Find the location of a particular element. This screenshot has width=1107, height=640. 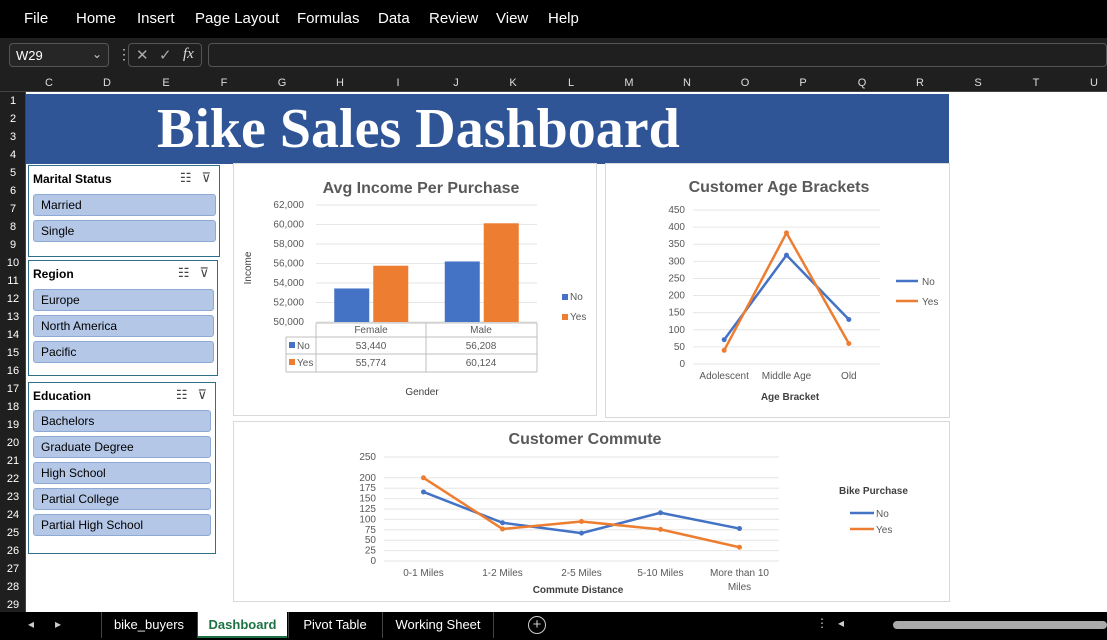

horizontal-scrollbar is located at coordinates (1000, 625).